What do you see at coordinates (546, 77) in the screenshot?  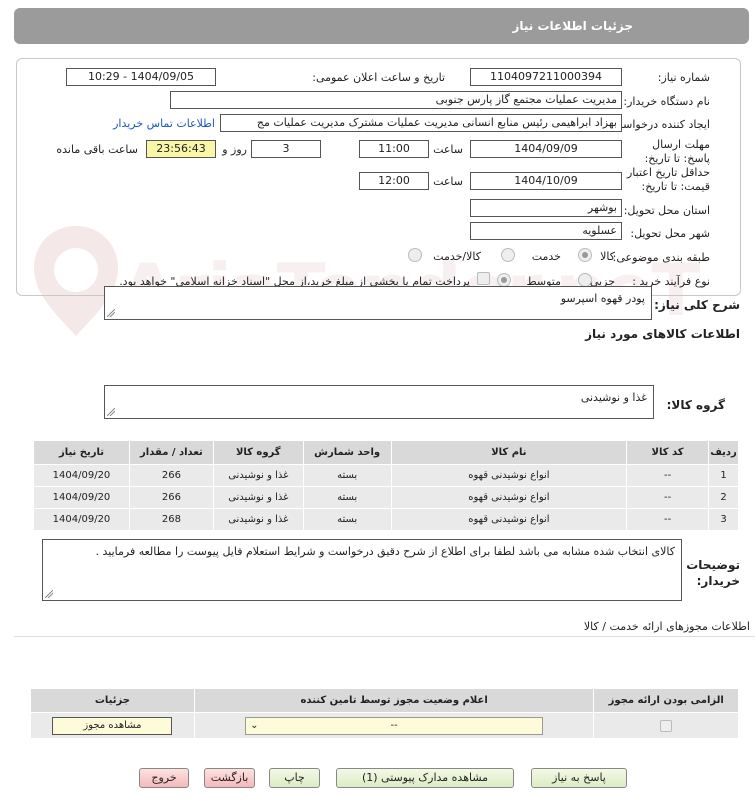 I see `need-number-field: 1104097211000394` at bounding box center [546, 77].